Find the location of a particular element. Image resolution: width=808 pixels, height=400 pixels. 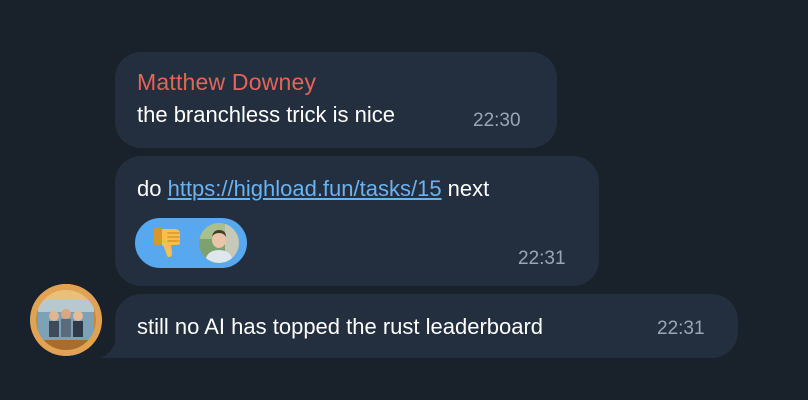

group-photo-icon is located at coordinates (66, 320).